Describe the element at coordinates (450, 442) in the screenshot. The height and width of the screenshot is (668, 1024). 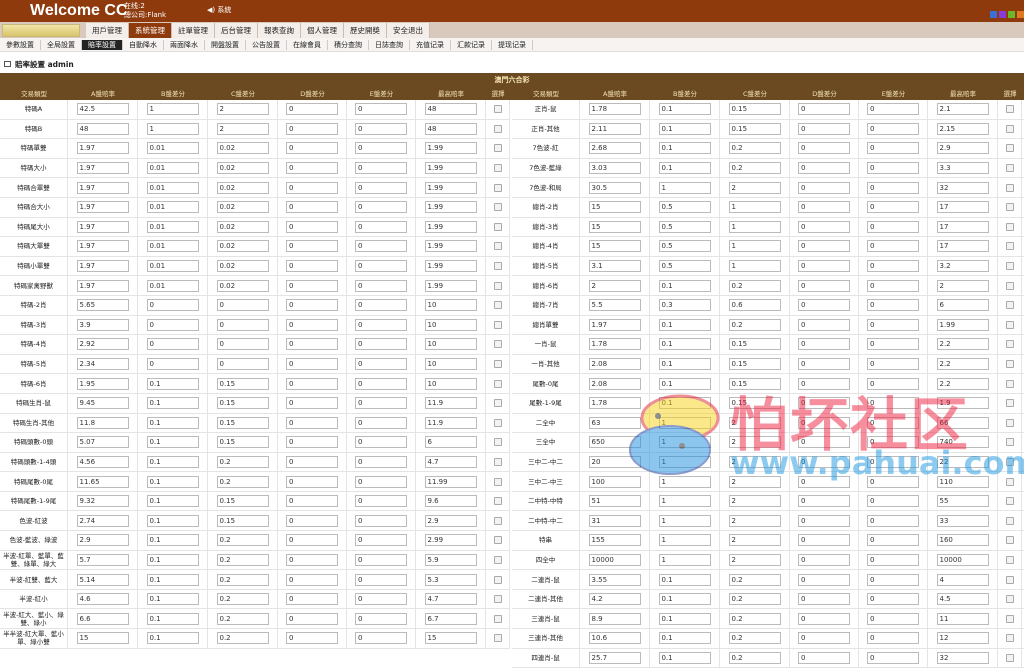
I see `odds-input: 6` at that location.